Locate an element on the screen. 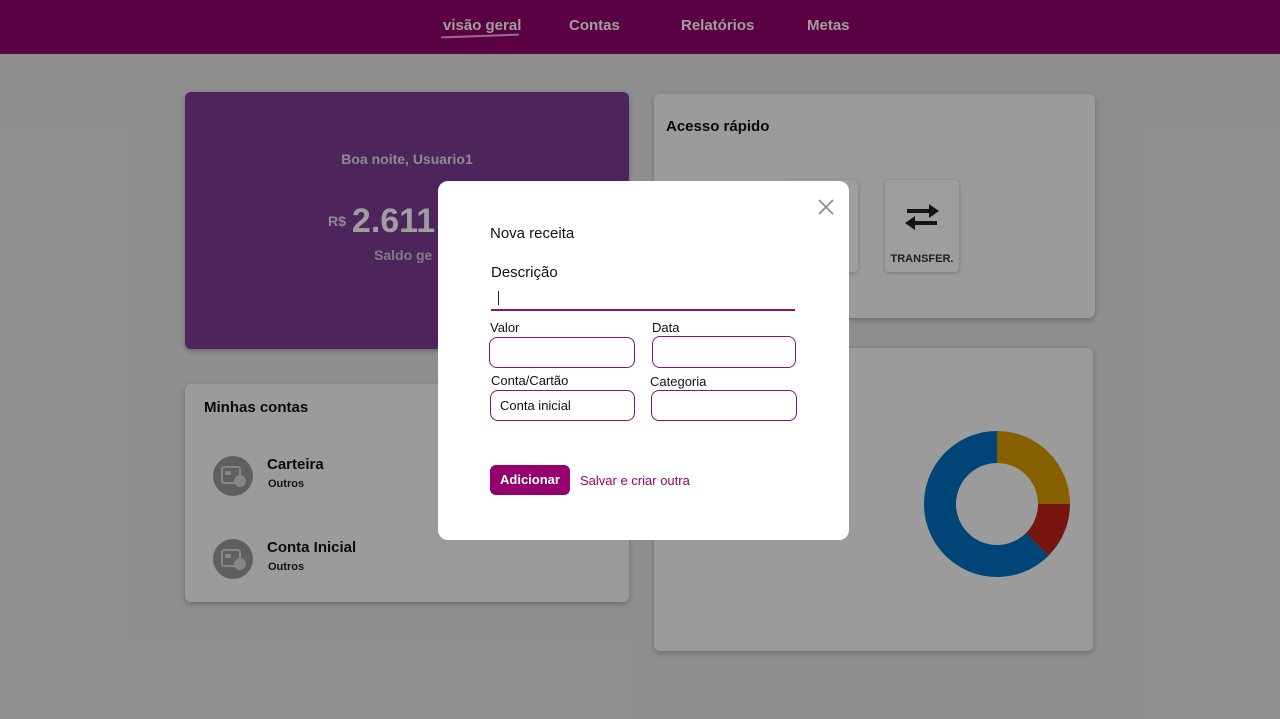 This screenshot has height=719, width=1280. add-button: Adicionar is located at coordinates (530, 480).